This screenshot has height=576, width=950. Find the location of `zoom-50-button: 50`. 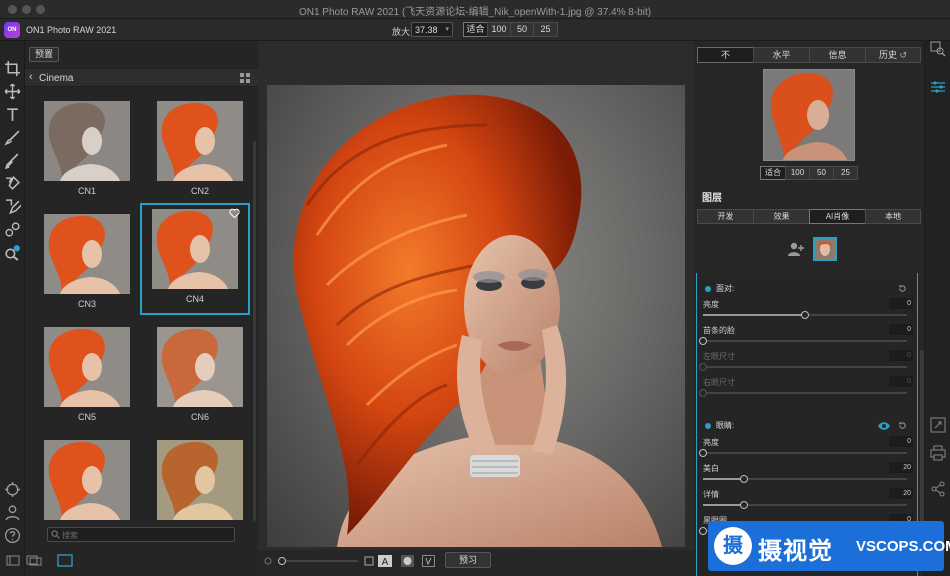

zoom-50-button: 50 is located at coordinates (522, 29).